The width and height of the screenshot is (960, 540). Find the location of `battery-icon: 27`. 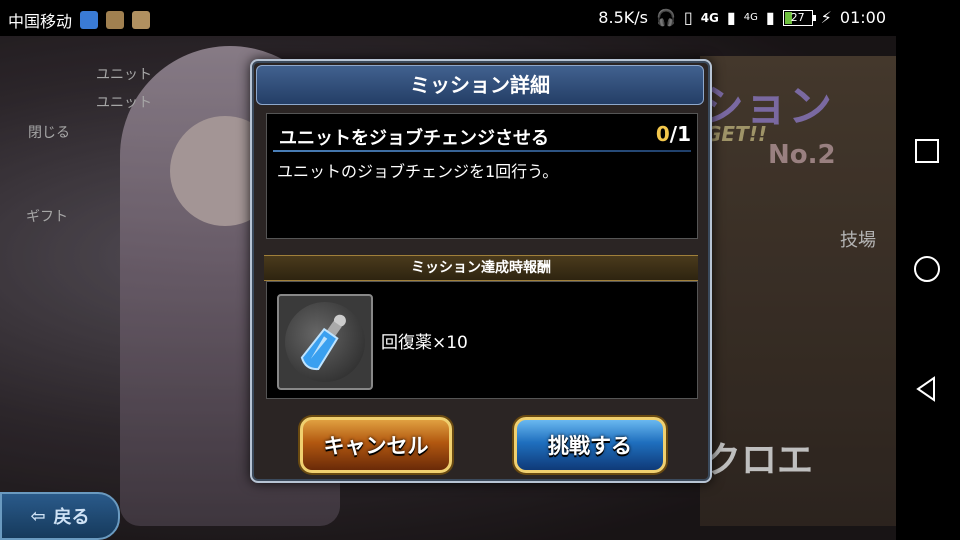

battery-icon: 27 is located at coordinates (799, 17).